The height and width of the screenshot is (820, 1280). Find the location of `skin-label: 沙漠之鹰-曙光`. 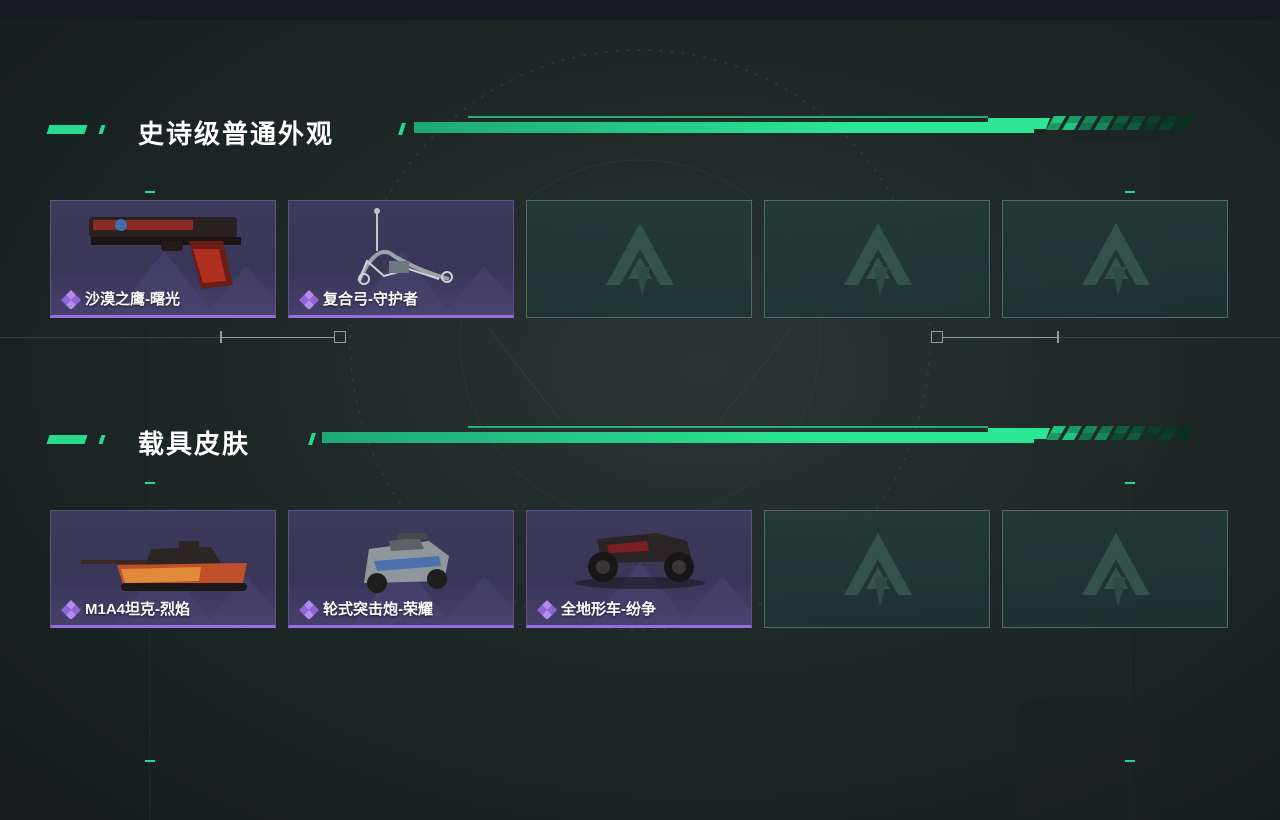

skin-label: 沙漠之鹰-曙光 is located at coordinates (120, 298).